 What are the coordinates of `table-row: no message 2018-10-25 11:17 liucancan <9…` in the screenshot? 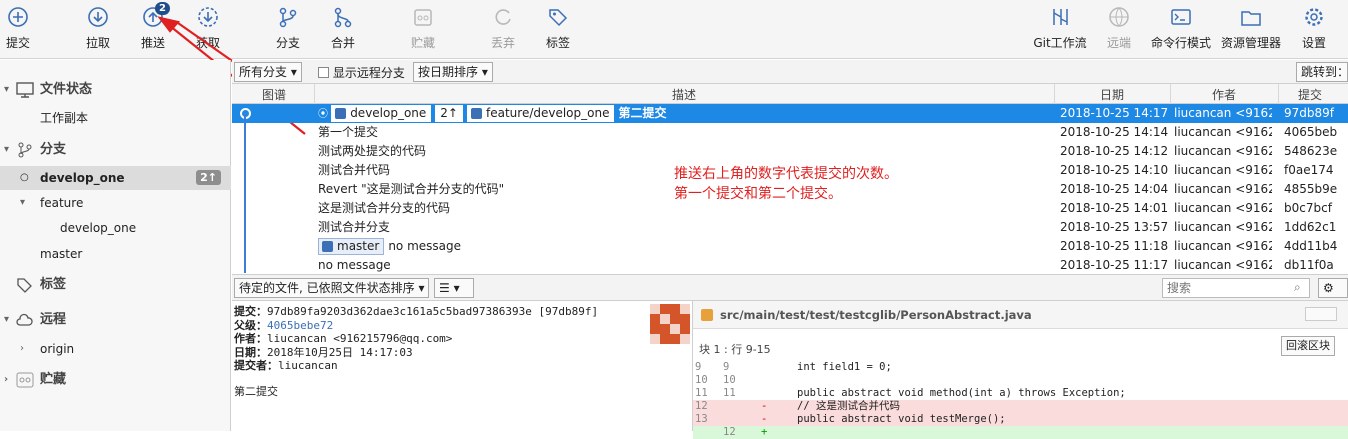 It's located at (790, 265).